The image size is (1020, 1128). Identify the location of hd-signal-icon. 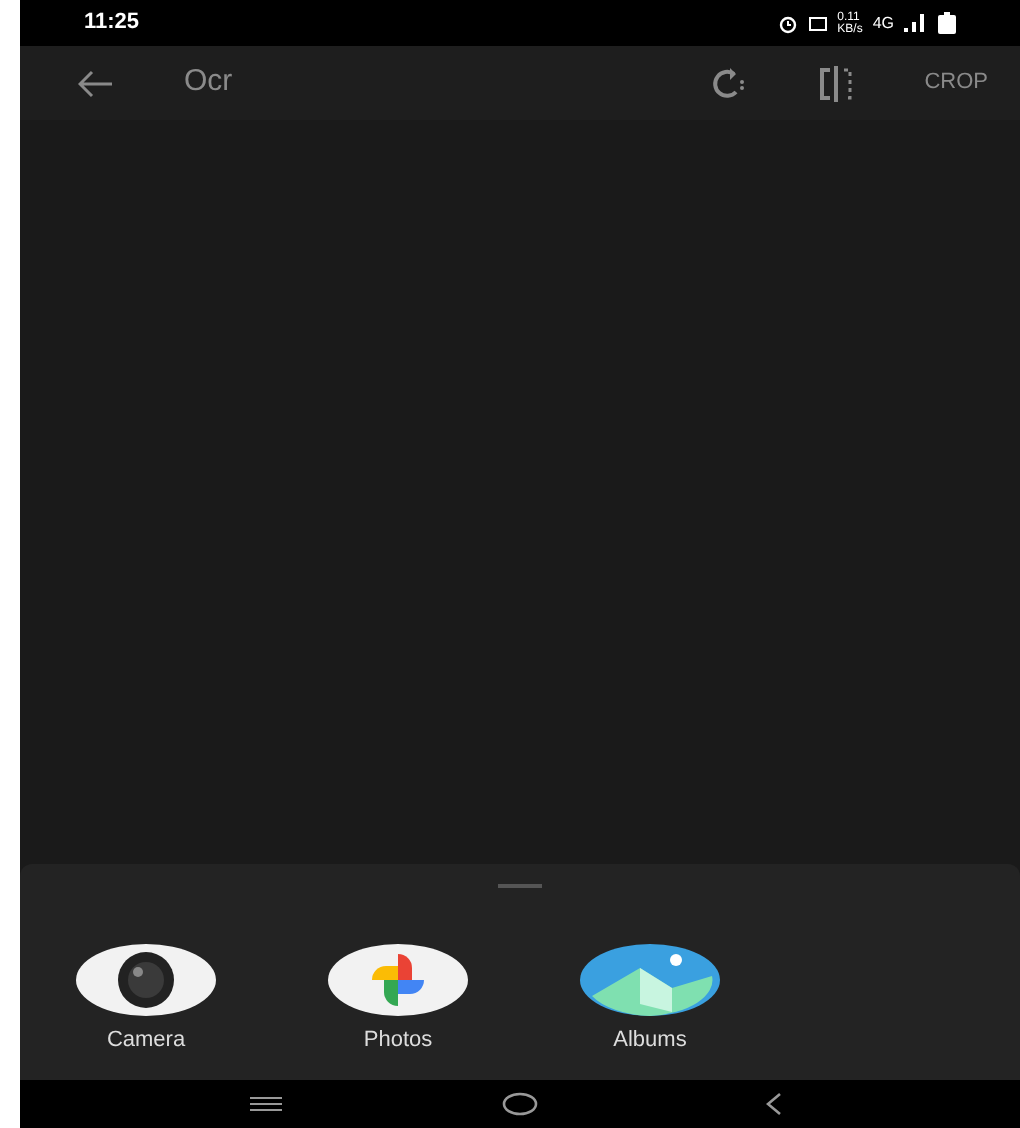
(817, 23).